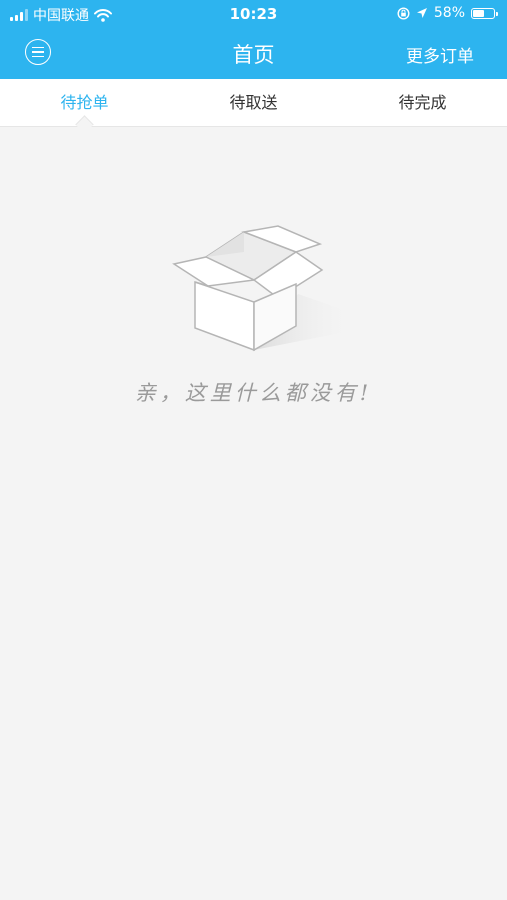  I want to click on more-orders-button: 更多订单, so click(440, 54).